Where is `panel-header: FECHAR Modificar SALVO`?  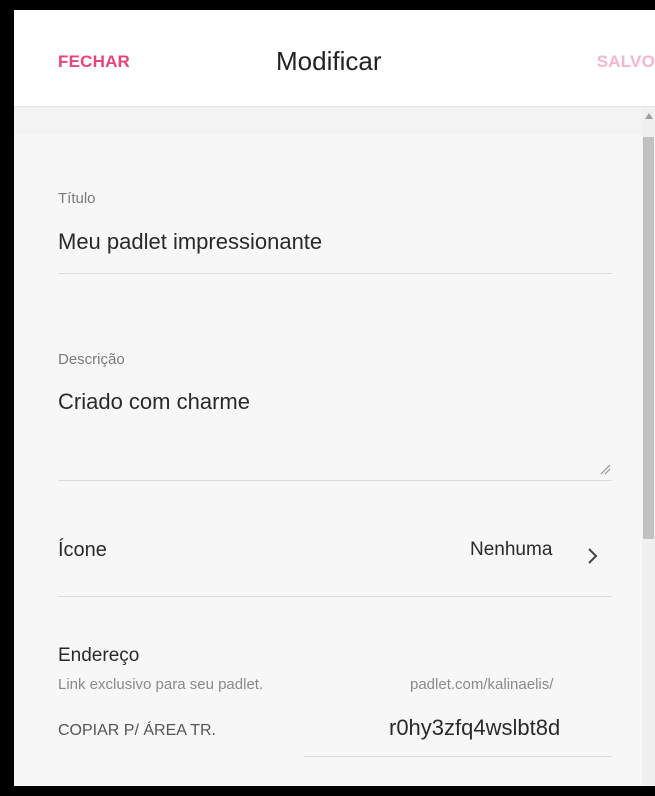 panel-header: FECHAR Modificar SALVO is located at coordinates (334, 58).